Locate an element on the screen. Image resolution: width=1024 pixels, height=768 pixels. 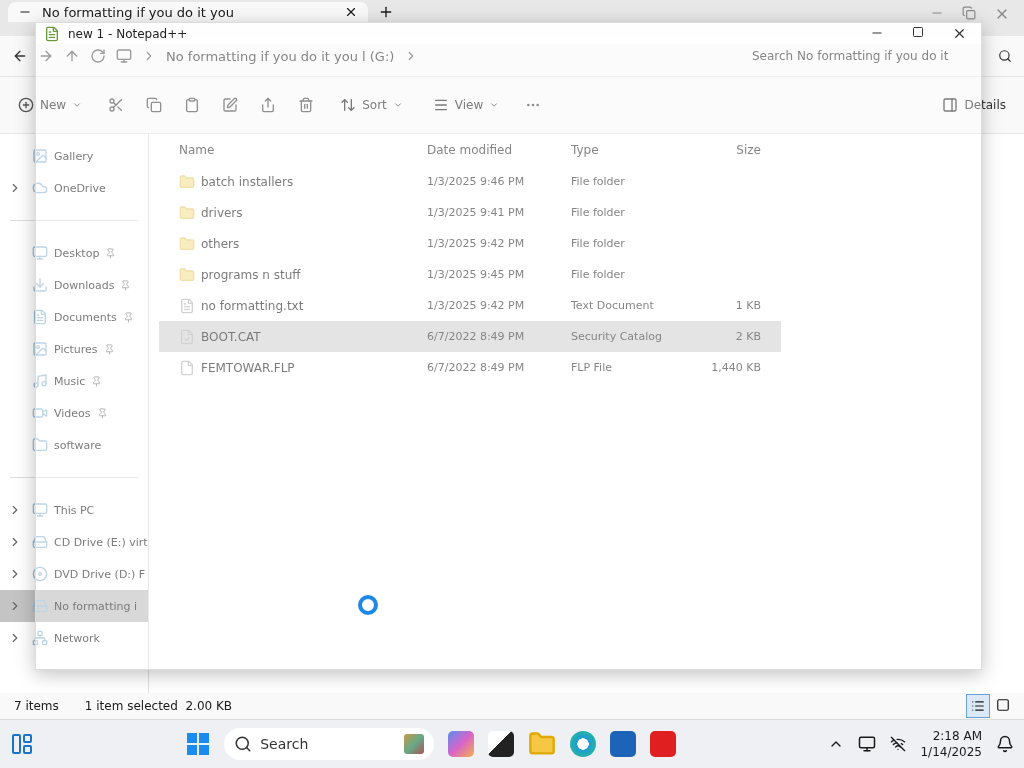
file-type: Text Document is located at coordinates (613, 305).